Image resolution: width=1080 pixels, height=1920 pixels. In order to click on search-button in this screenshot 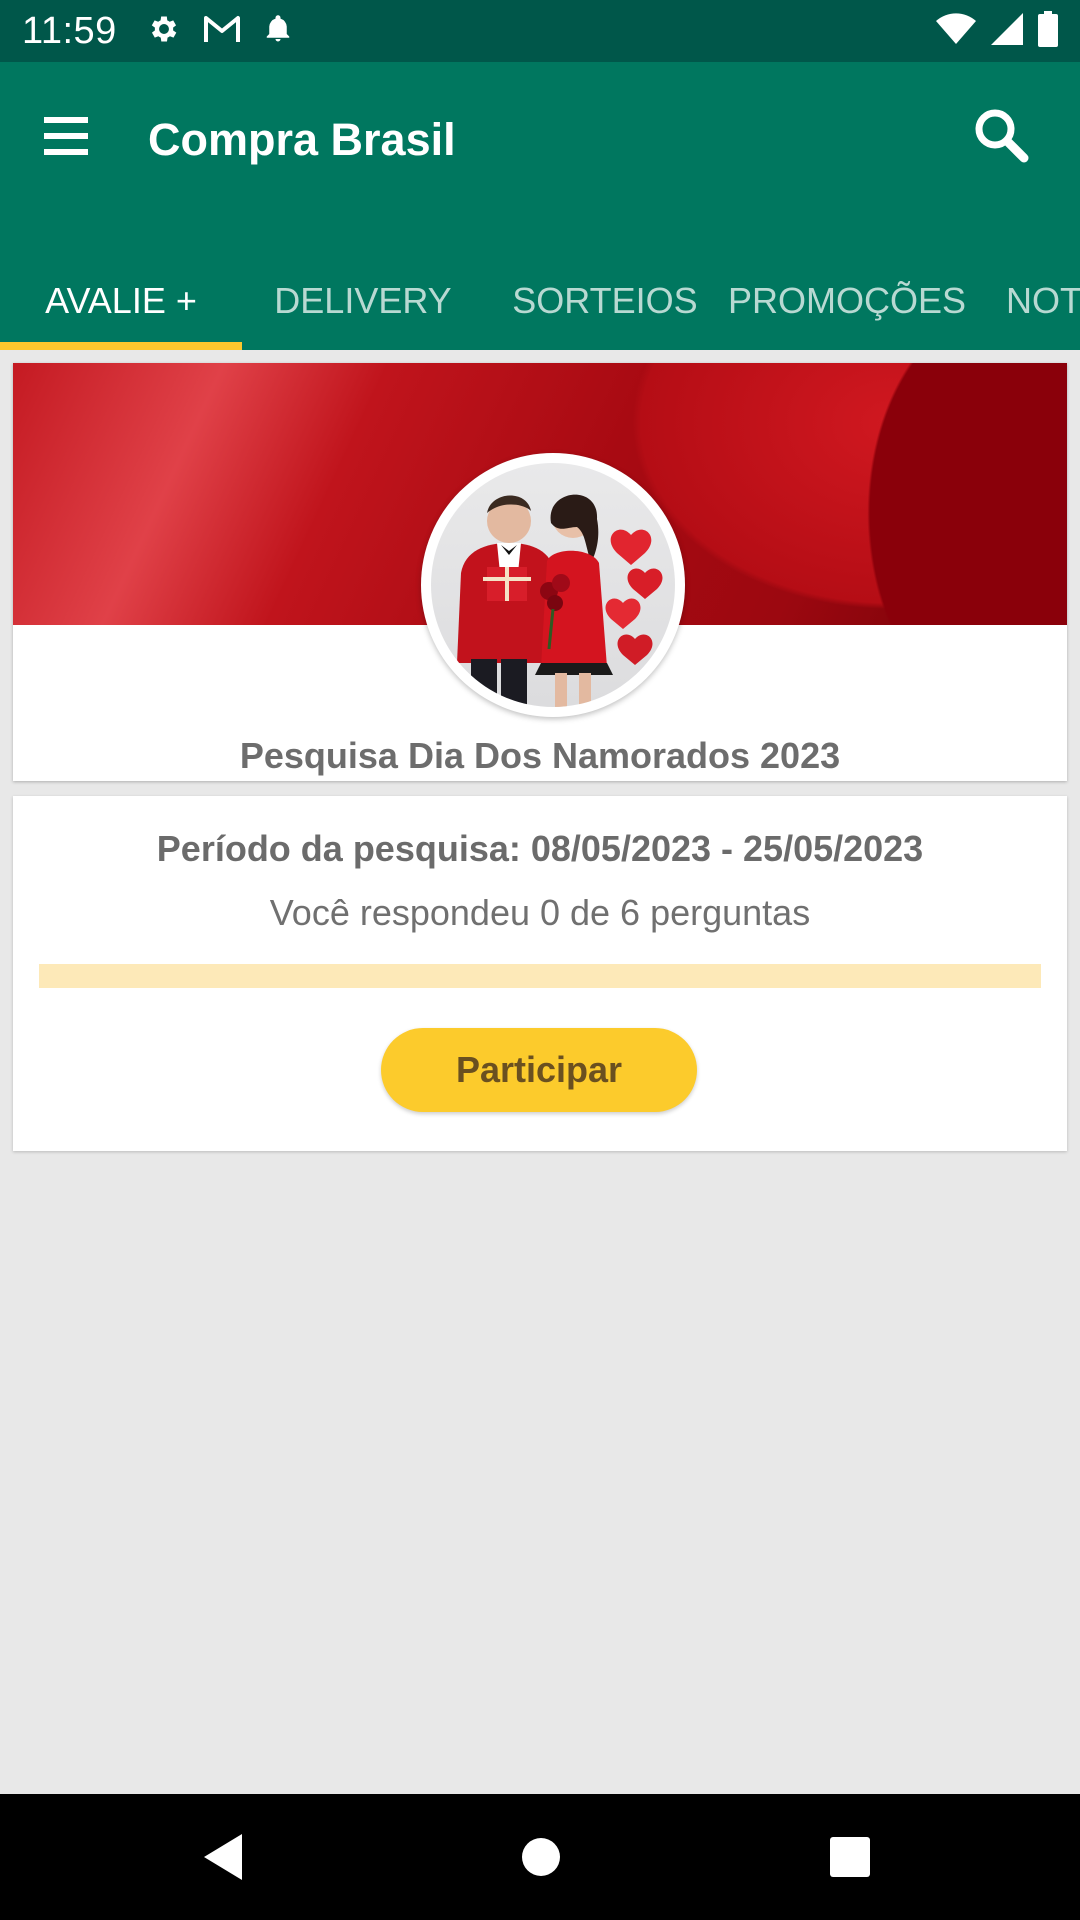, I will do `click(1001, 137)`.